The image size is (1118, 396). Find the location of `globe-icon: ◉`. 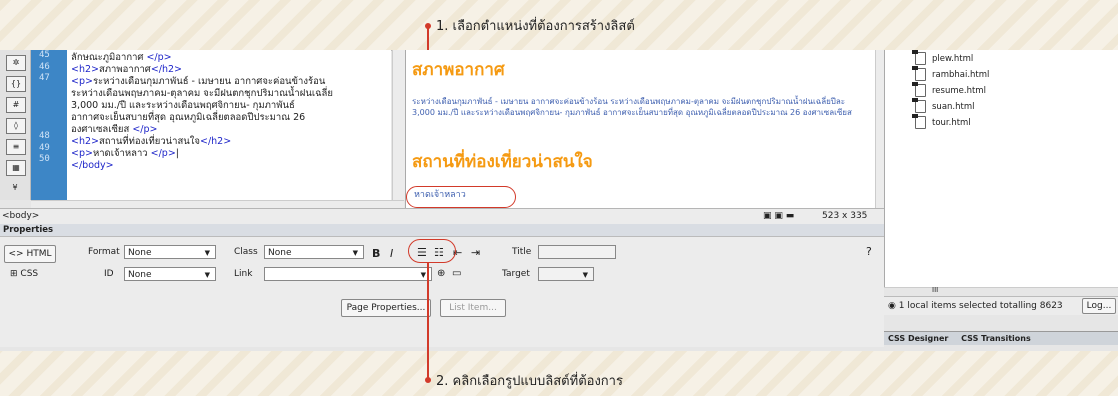

globe-icon: ◉ is located at coordinates (892, 306).